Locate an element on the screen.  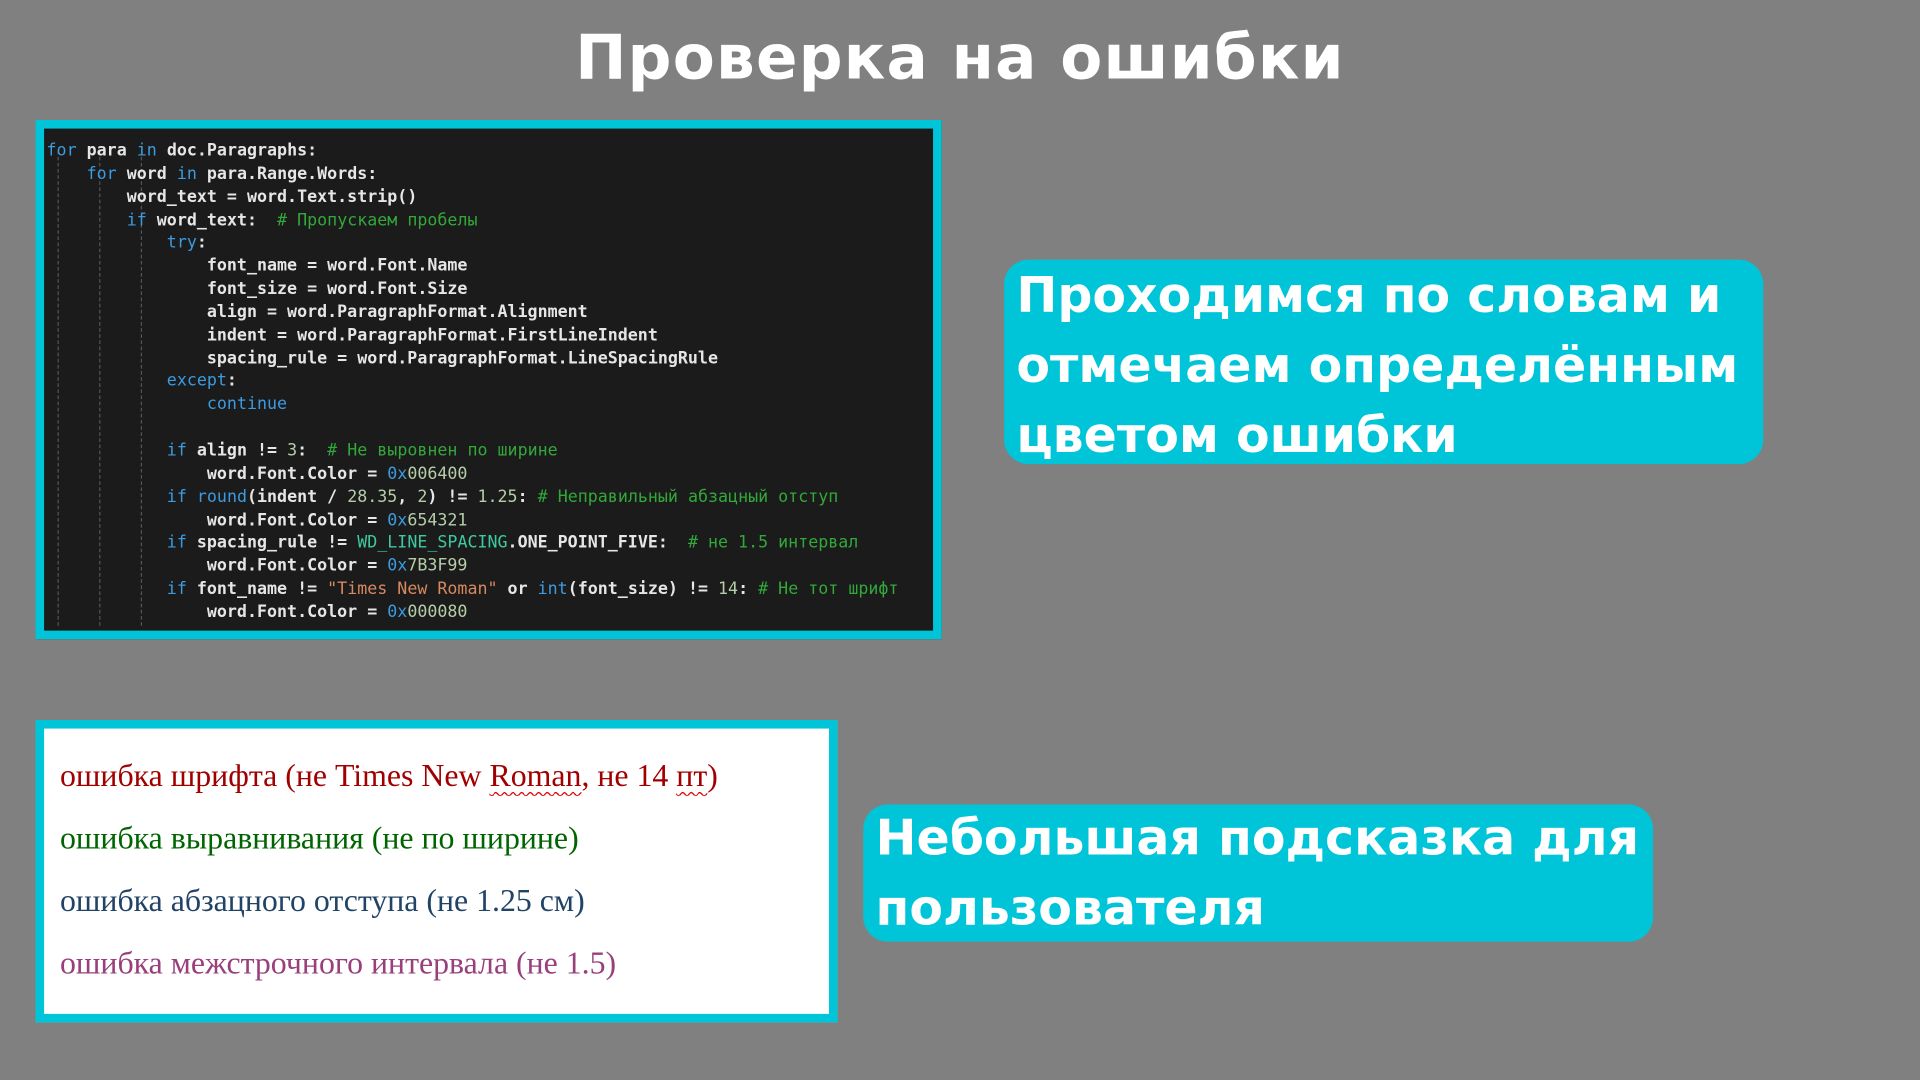
code-token: "Times New Roman" is located at coordinates (412, 589).